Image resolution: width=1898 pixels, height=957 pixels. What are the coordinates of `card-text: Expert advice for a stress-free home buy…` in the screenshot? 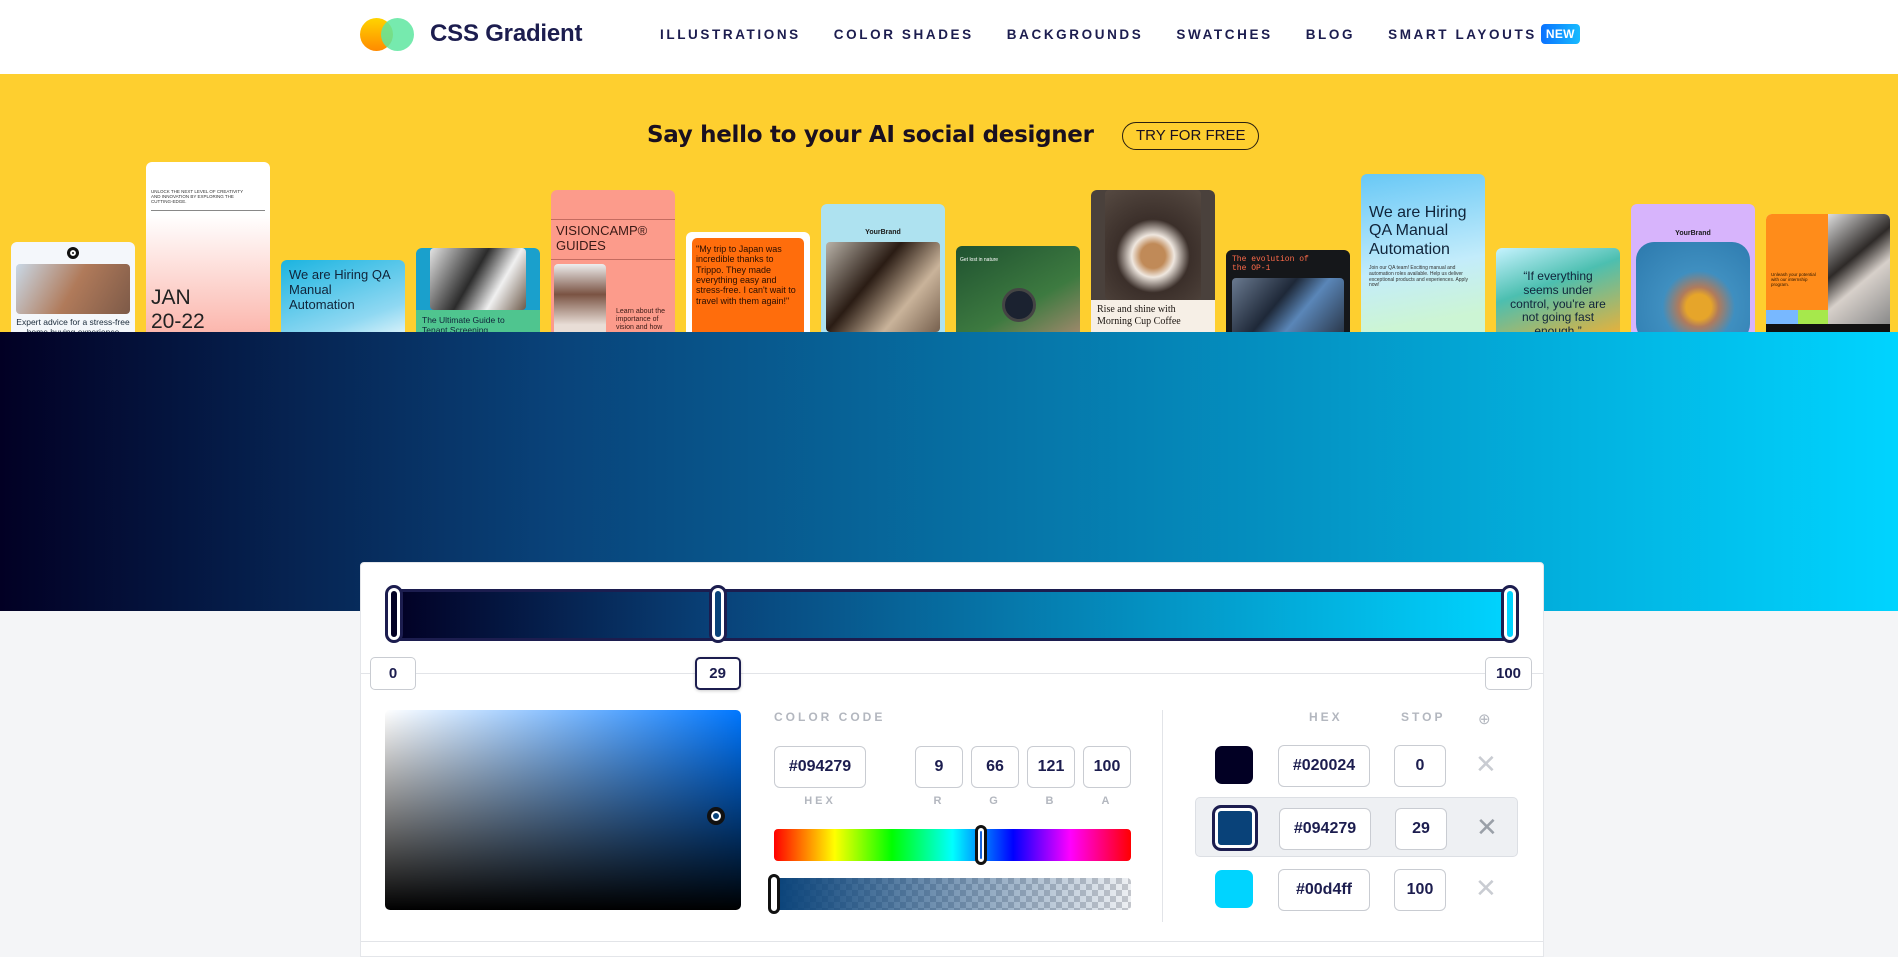 It's located at (73, 324).